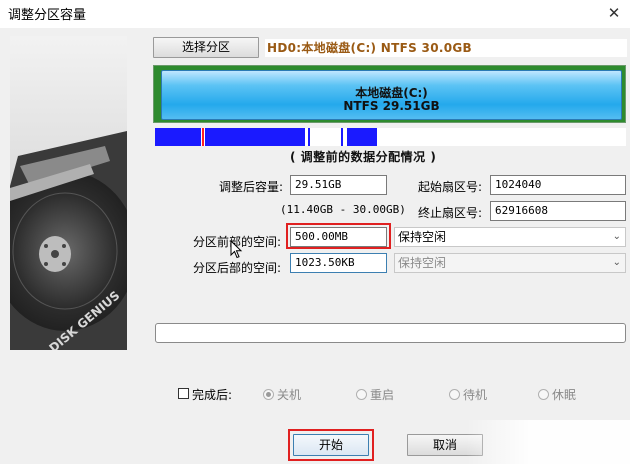 Image resolution: width=630 pixels, height=464 pixels. I want to click on select-partition-button: 选择分区, so click(206, 47).